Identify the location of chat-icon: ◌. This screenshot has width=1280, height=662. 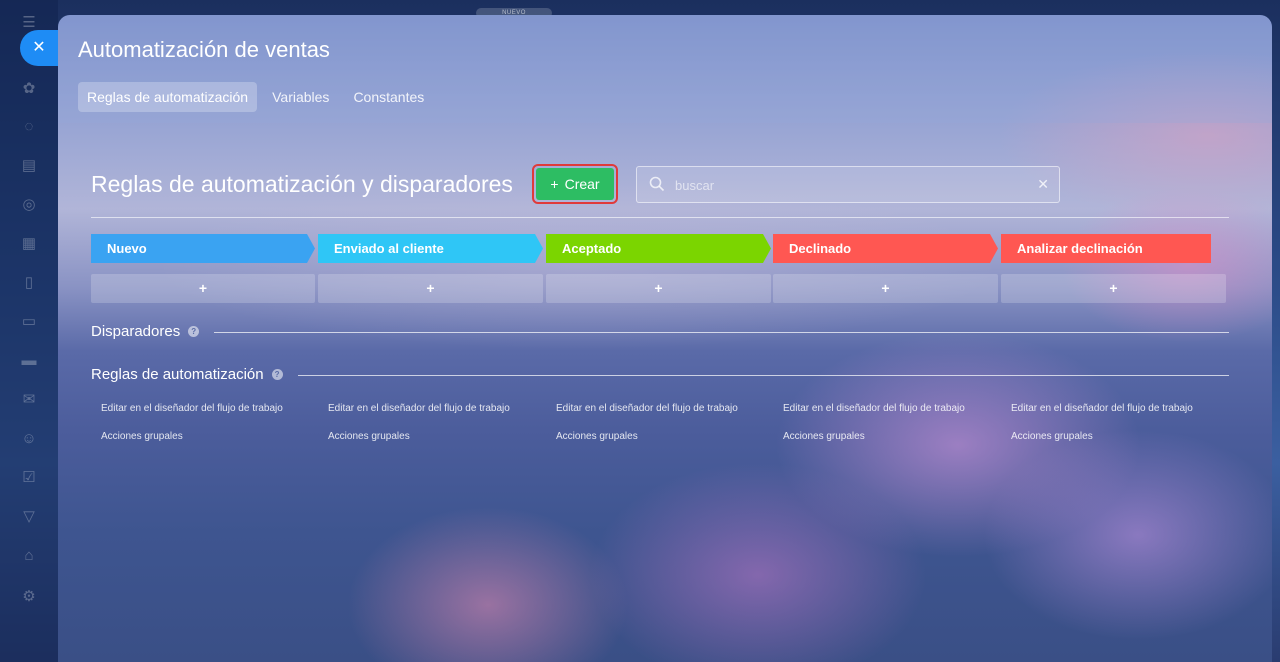
(29, 127).